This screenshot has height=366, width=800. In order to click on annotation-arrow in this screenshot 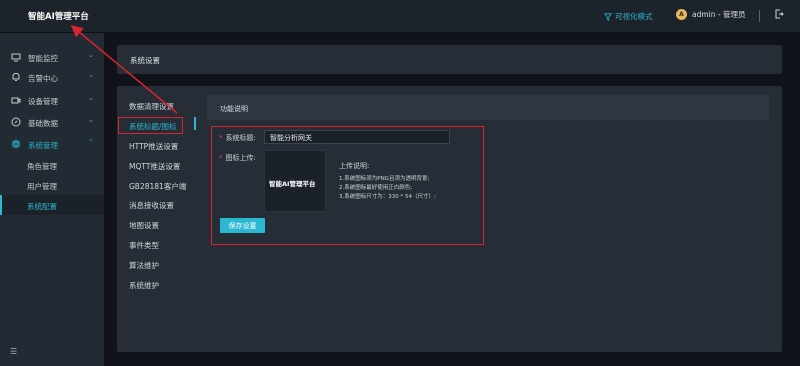, I will do `click(124, 69)`.